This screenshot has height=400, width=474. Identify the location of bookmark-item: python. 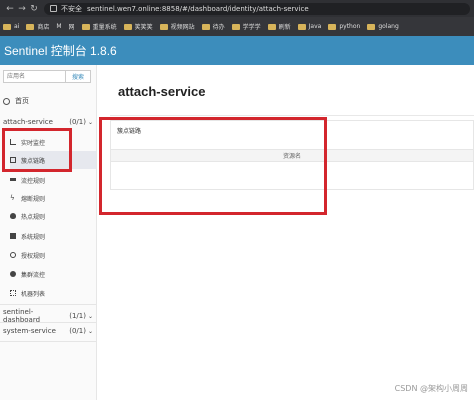
(344, 26).